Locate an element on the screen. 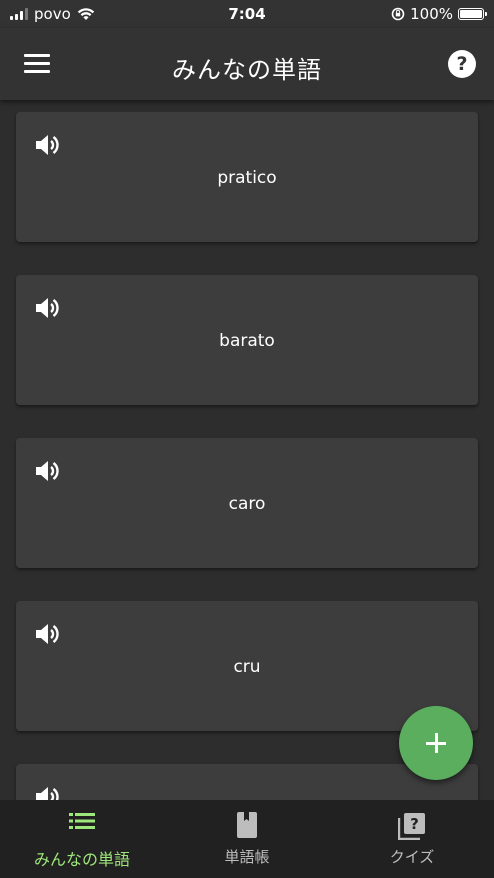 The height and width of the screenshot is (878, 494). battery-icon is located at coordinates (472, 14).